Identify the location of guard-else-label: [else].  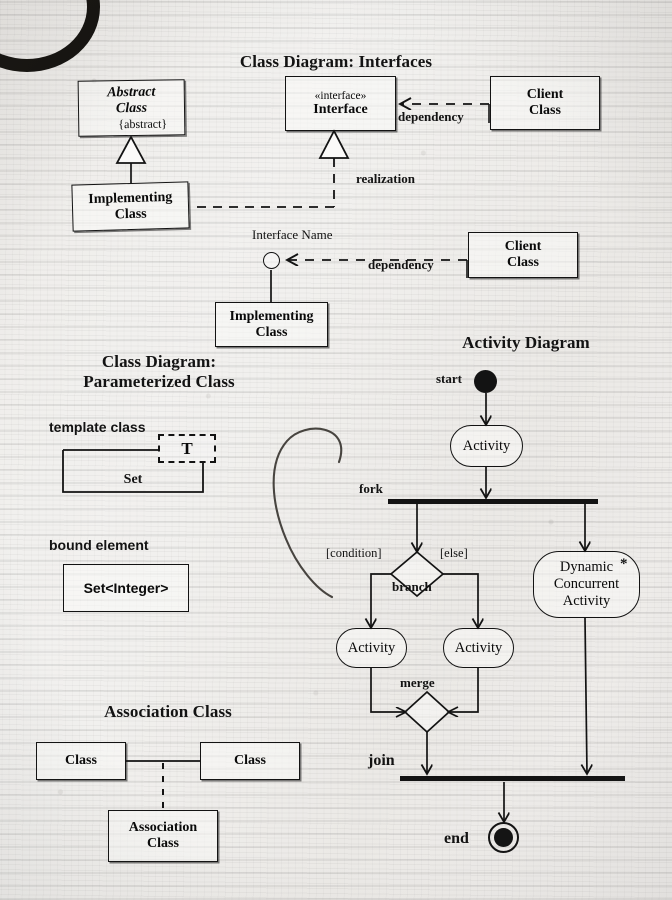
(454, 553).